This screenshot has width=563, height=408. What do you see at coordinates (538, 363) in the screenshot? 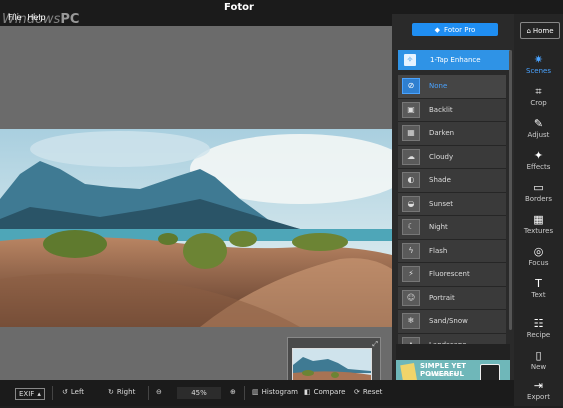
I see `tool-new: ▯ New` at bounding box center [538, 363].